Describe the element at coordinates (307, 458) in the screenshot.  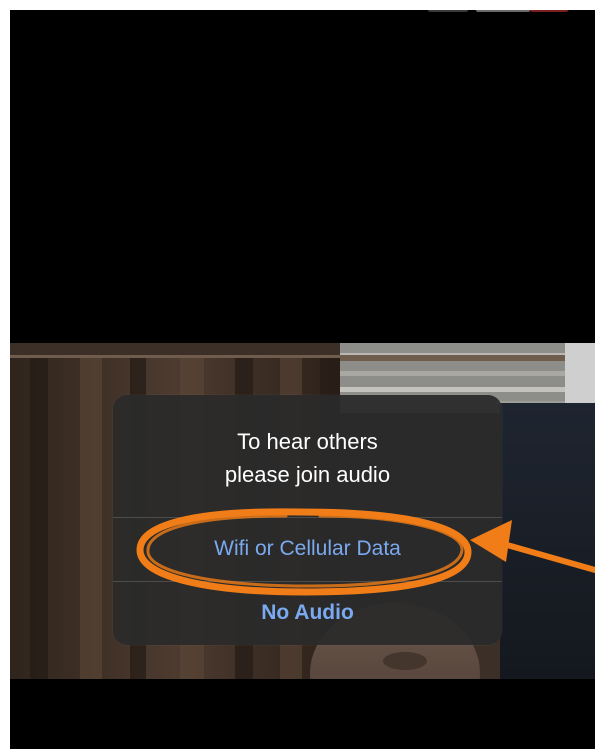
I see `dialog-title: To hear others please join audio` at that location.